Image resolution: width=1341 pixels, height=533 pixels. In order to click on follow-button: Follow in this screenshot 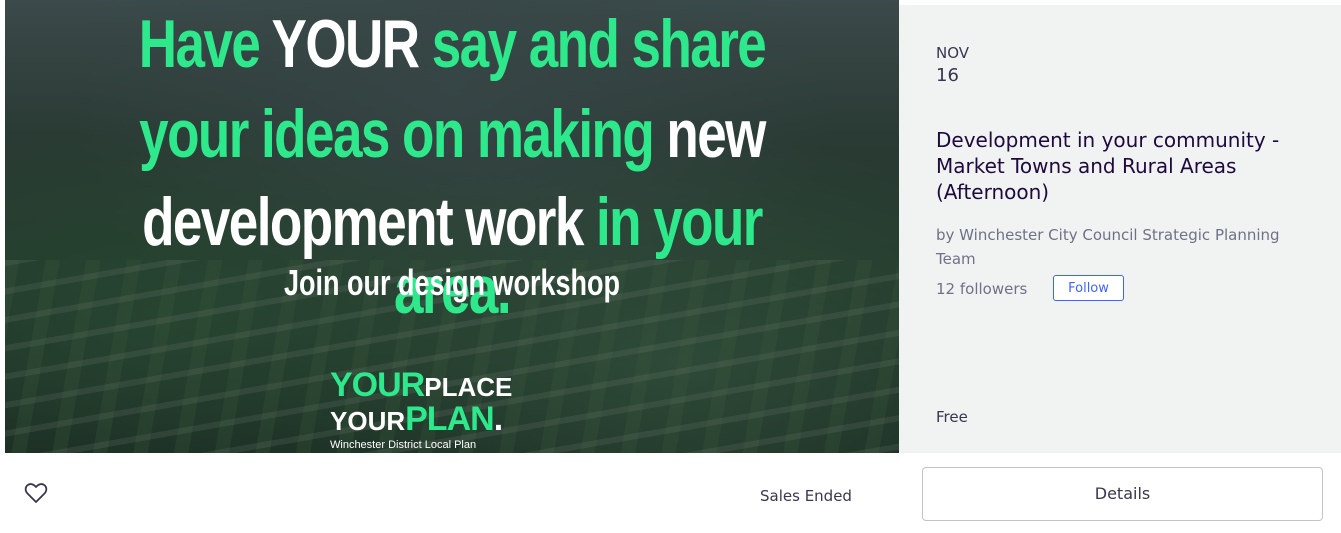, I will do `click(1088, 288)`.